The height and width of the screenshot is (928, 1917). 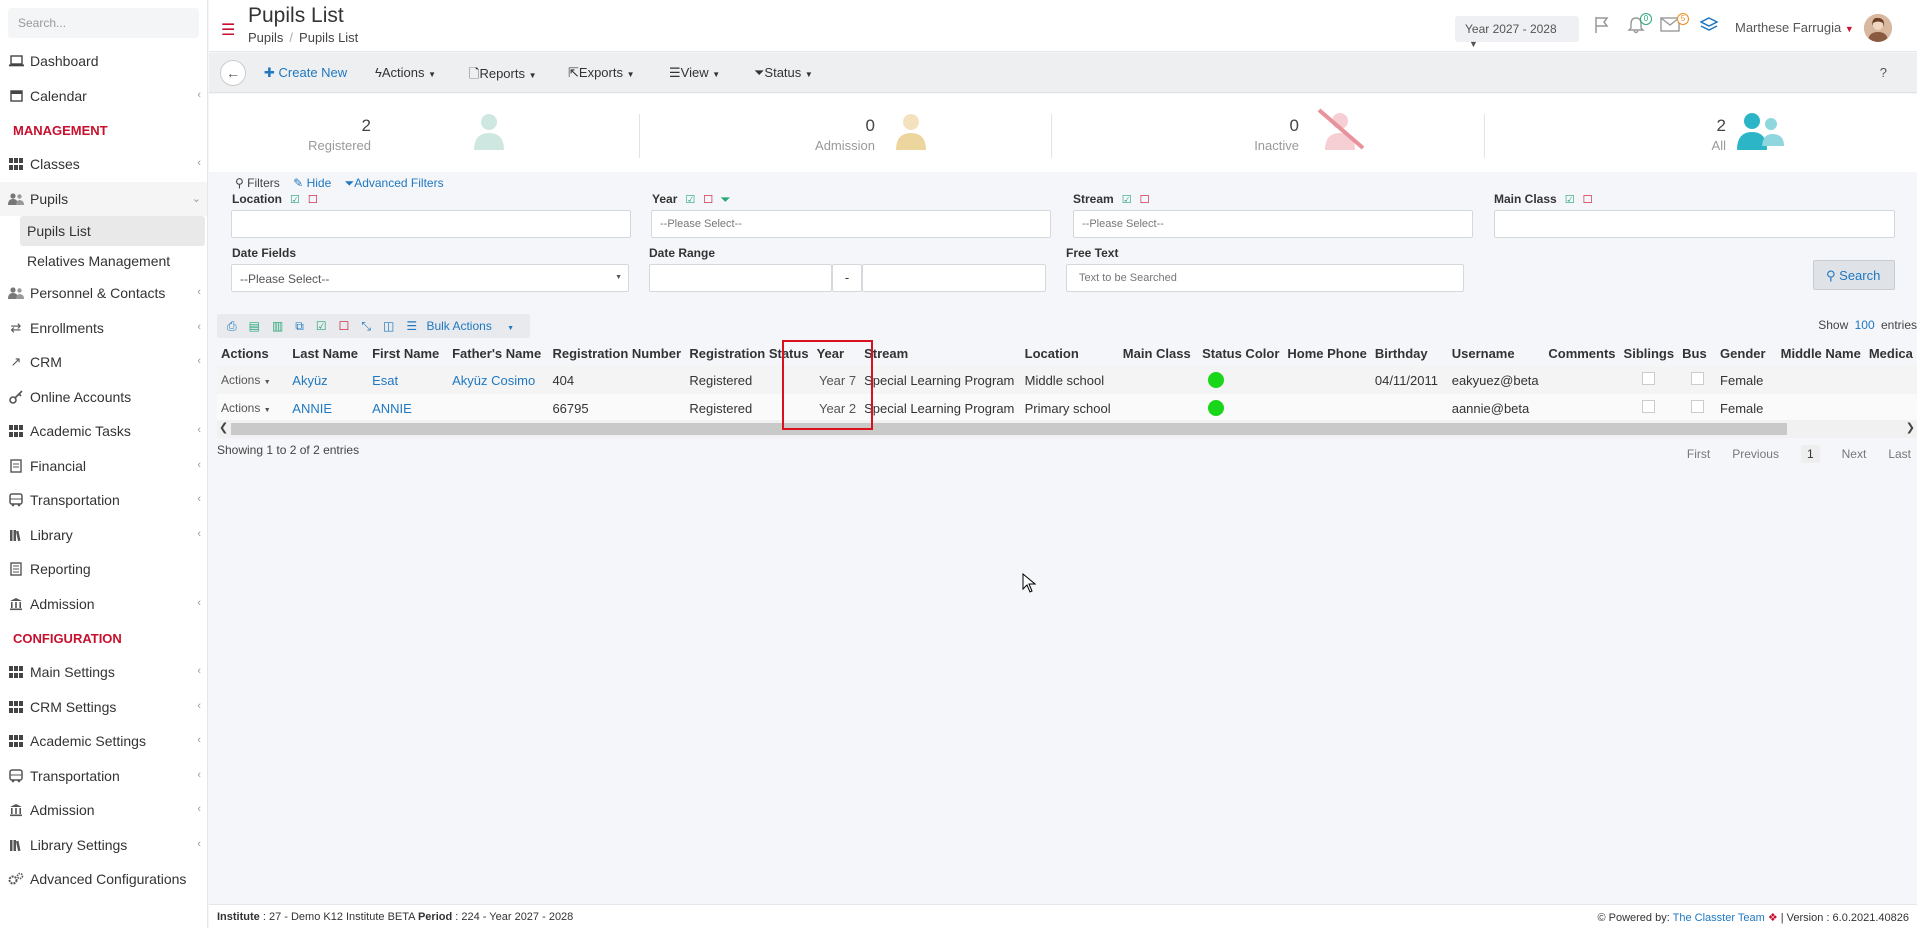 What do you see at coordinates (1719, 918) in the screenshot?
I see `classter-team-link: The Classter Team` at bounding box center [1719, 918].